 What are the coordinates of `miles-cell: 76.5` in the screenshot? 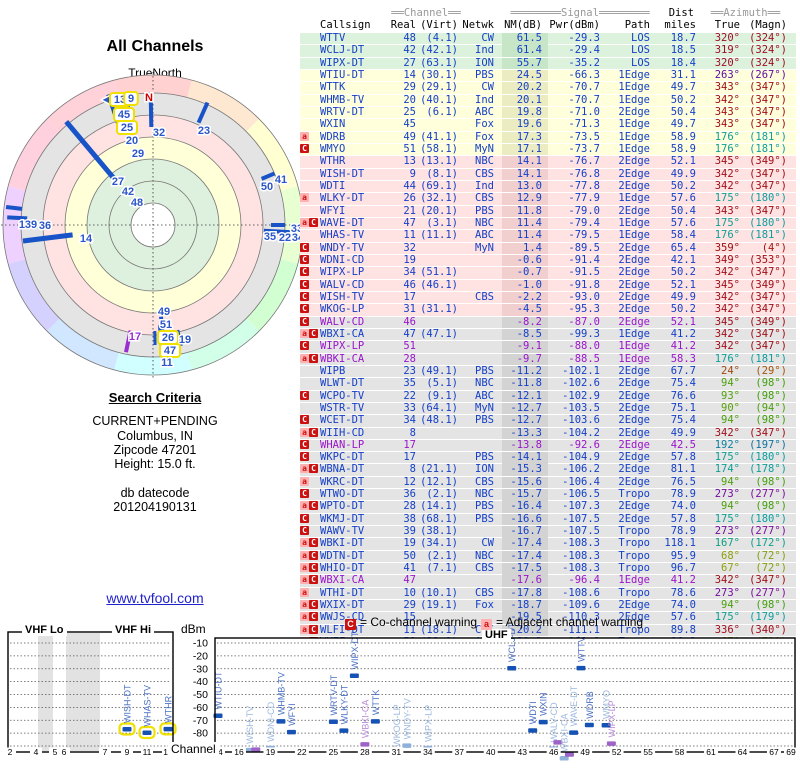 It's located at (683, 481).